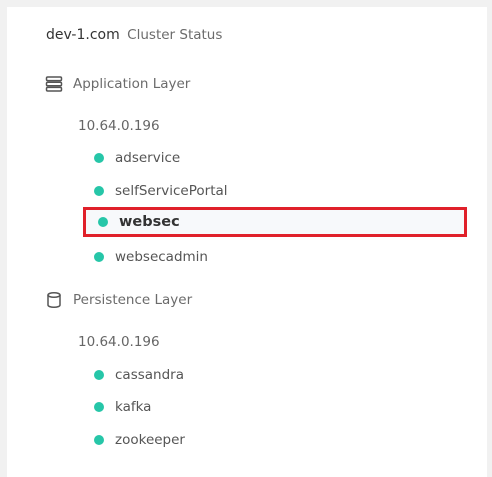 The image size is (492, 477). What do you see at coordinates (119, 126) in the screenshot?
I see `node-ip-application: 10.64.0.196` at bounding box center [119, 126].